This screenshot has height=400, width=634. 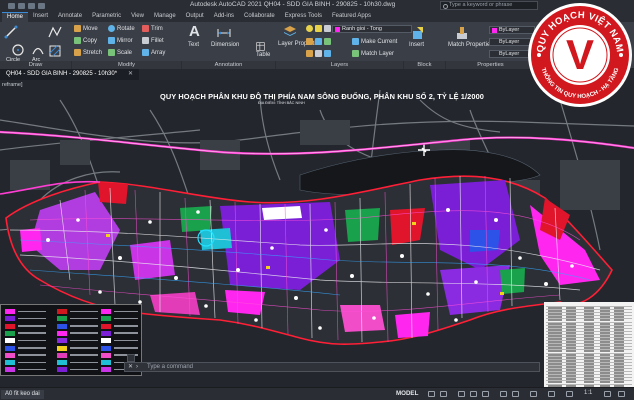 I want to click on annotation-visibility-icon, so click(x=551, y=394).